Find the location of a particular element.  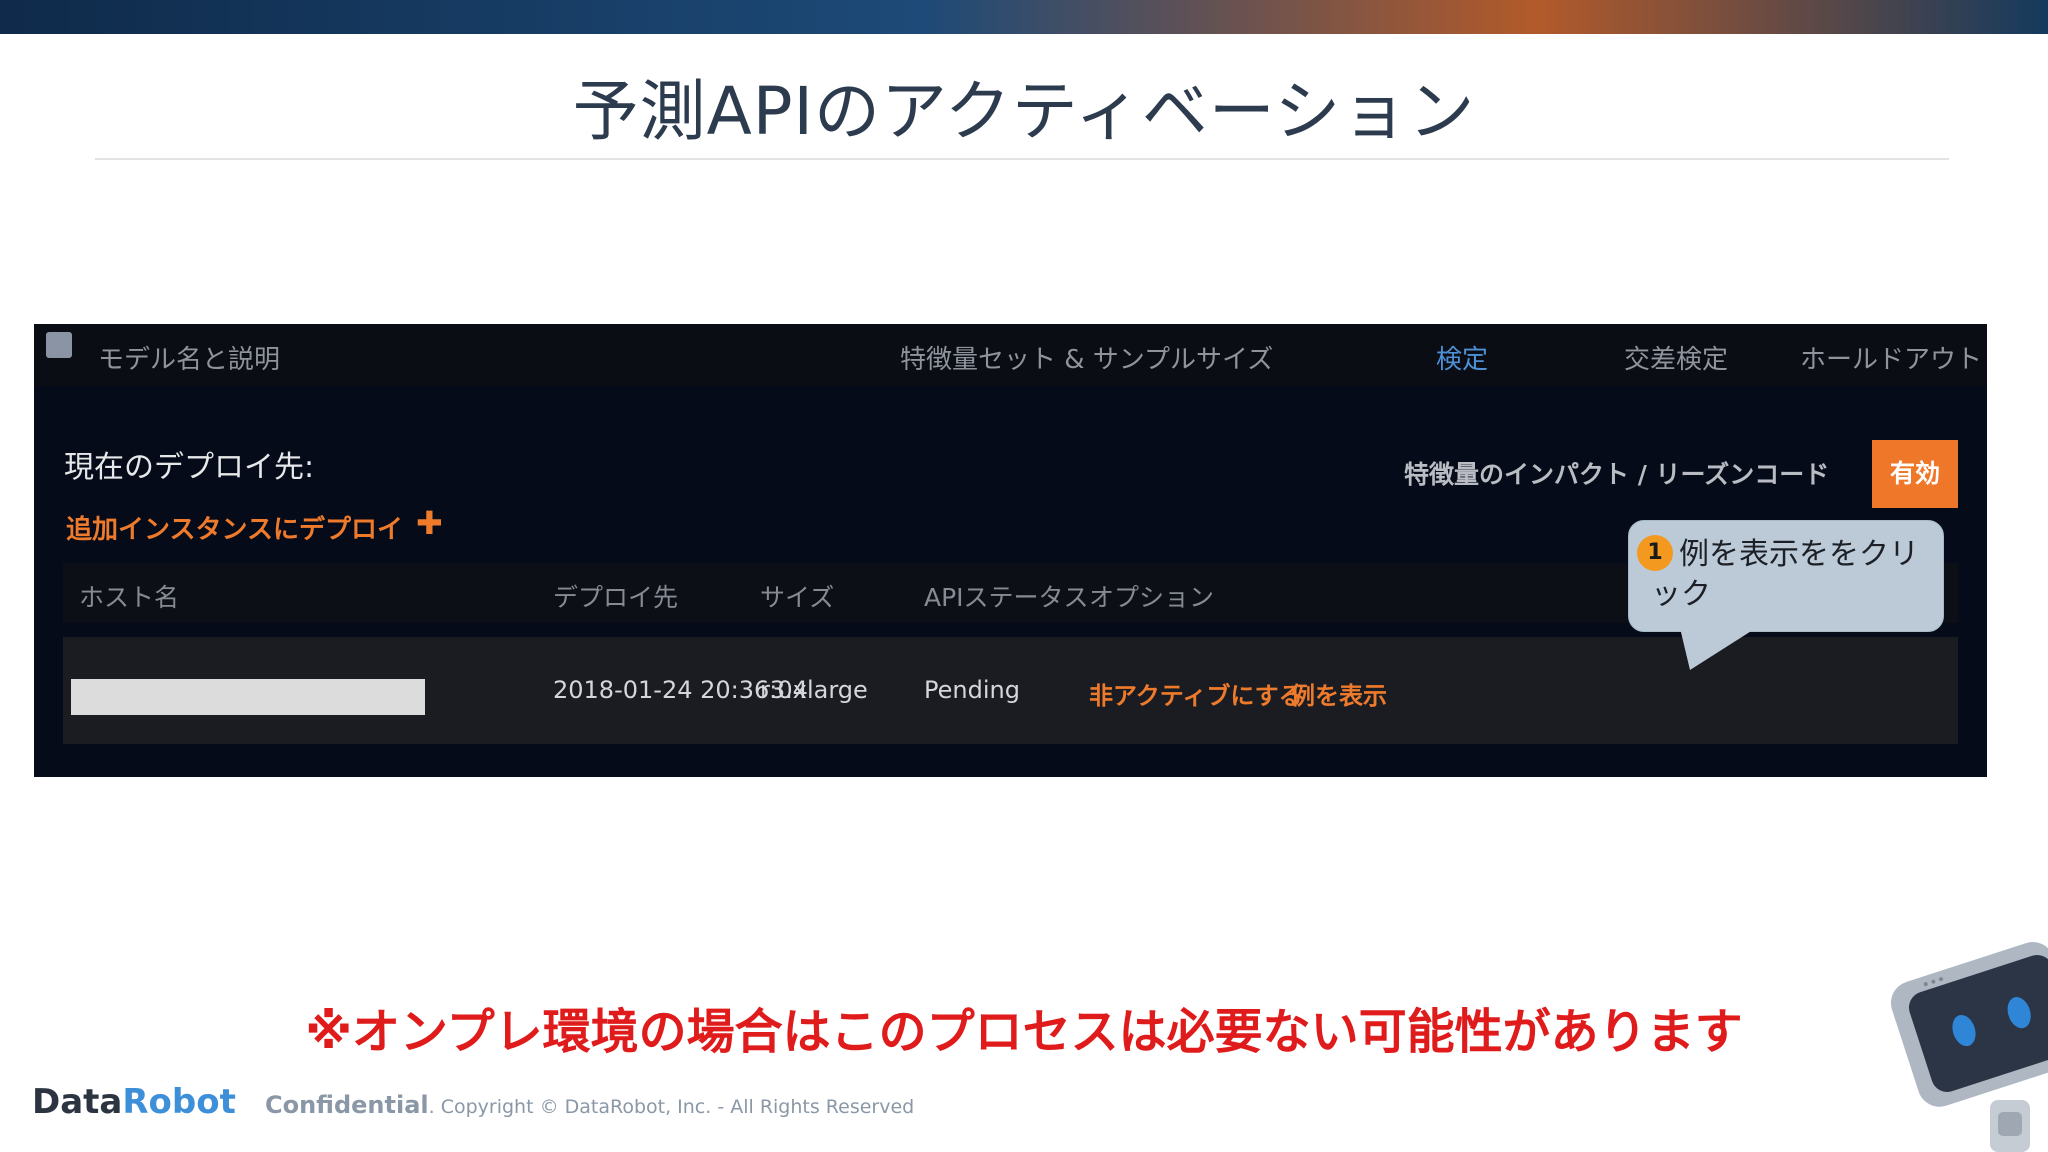

host-name-redacted is located at coordinates (248, 697).